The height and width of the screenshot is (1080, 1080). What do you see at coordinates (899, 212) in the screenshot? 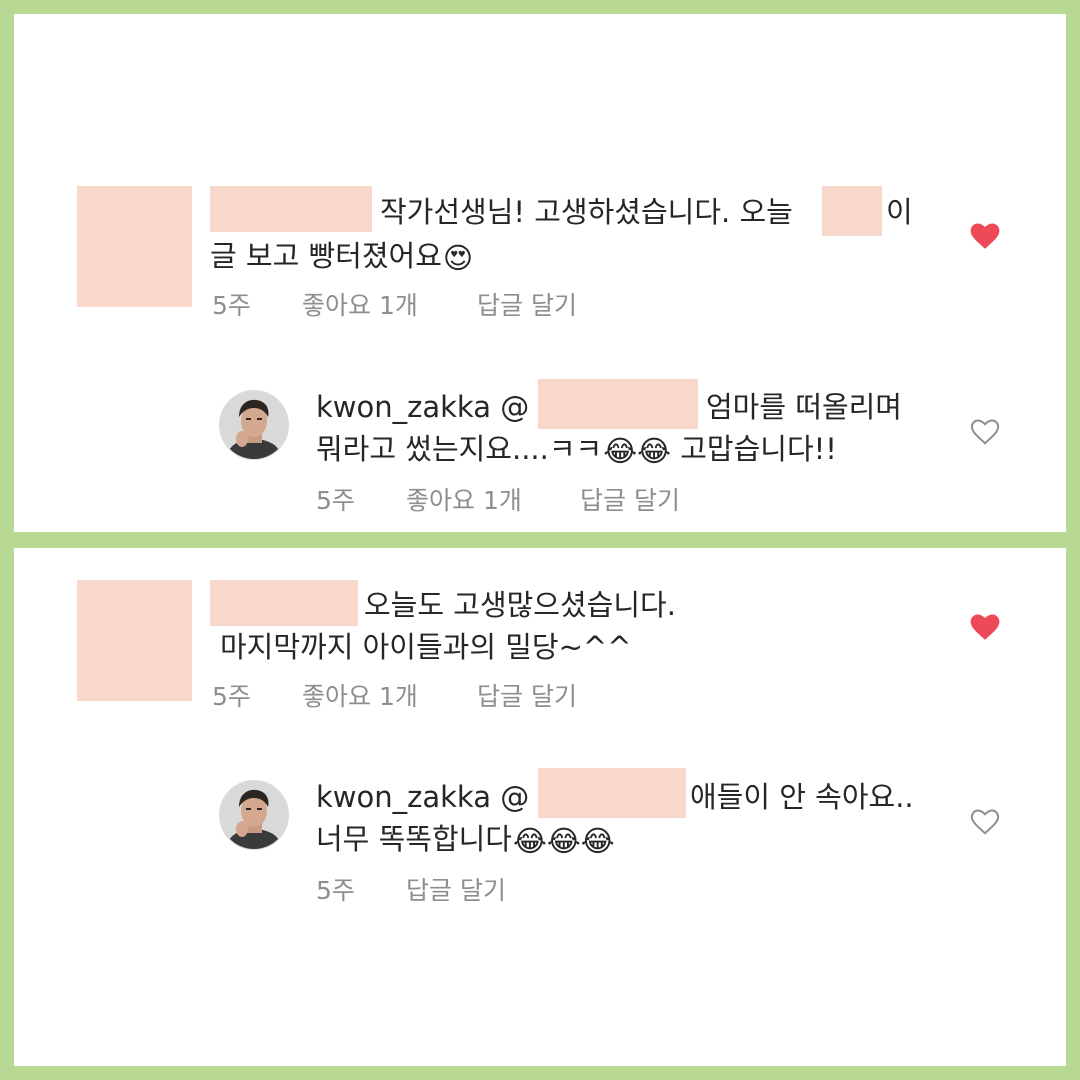
I see `comment-text-line1-end: 이` at bounding box center [899, 212].